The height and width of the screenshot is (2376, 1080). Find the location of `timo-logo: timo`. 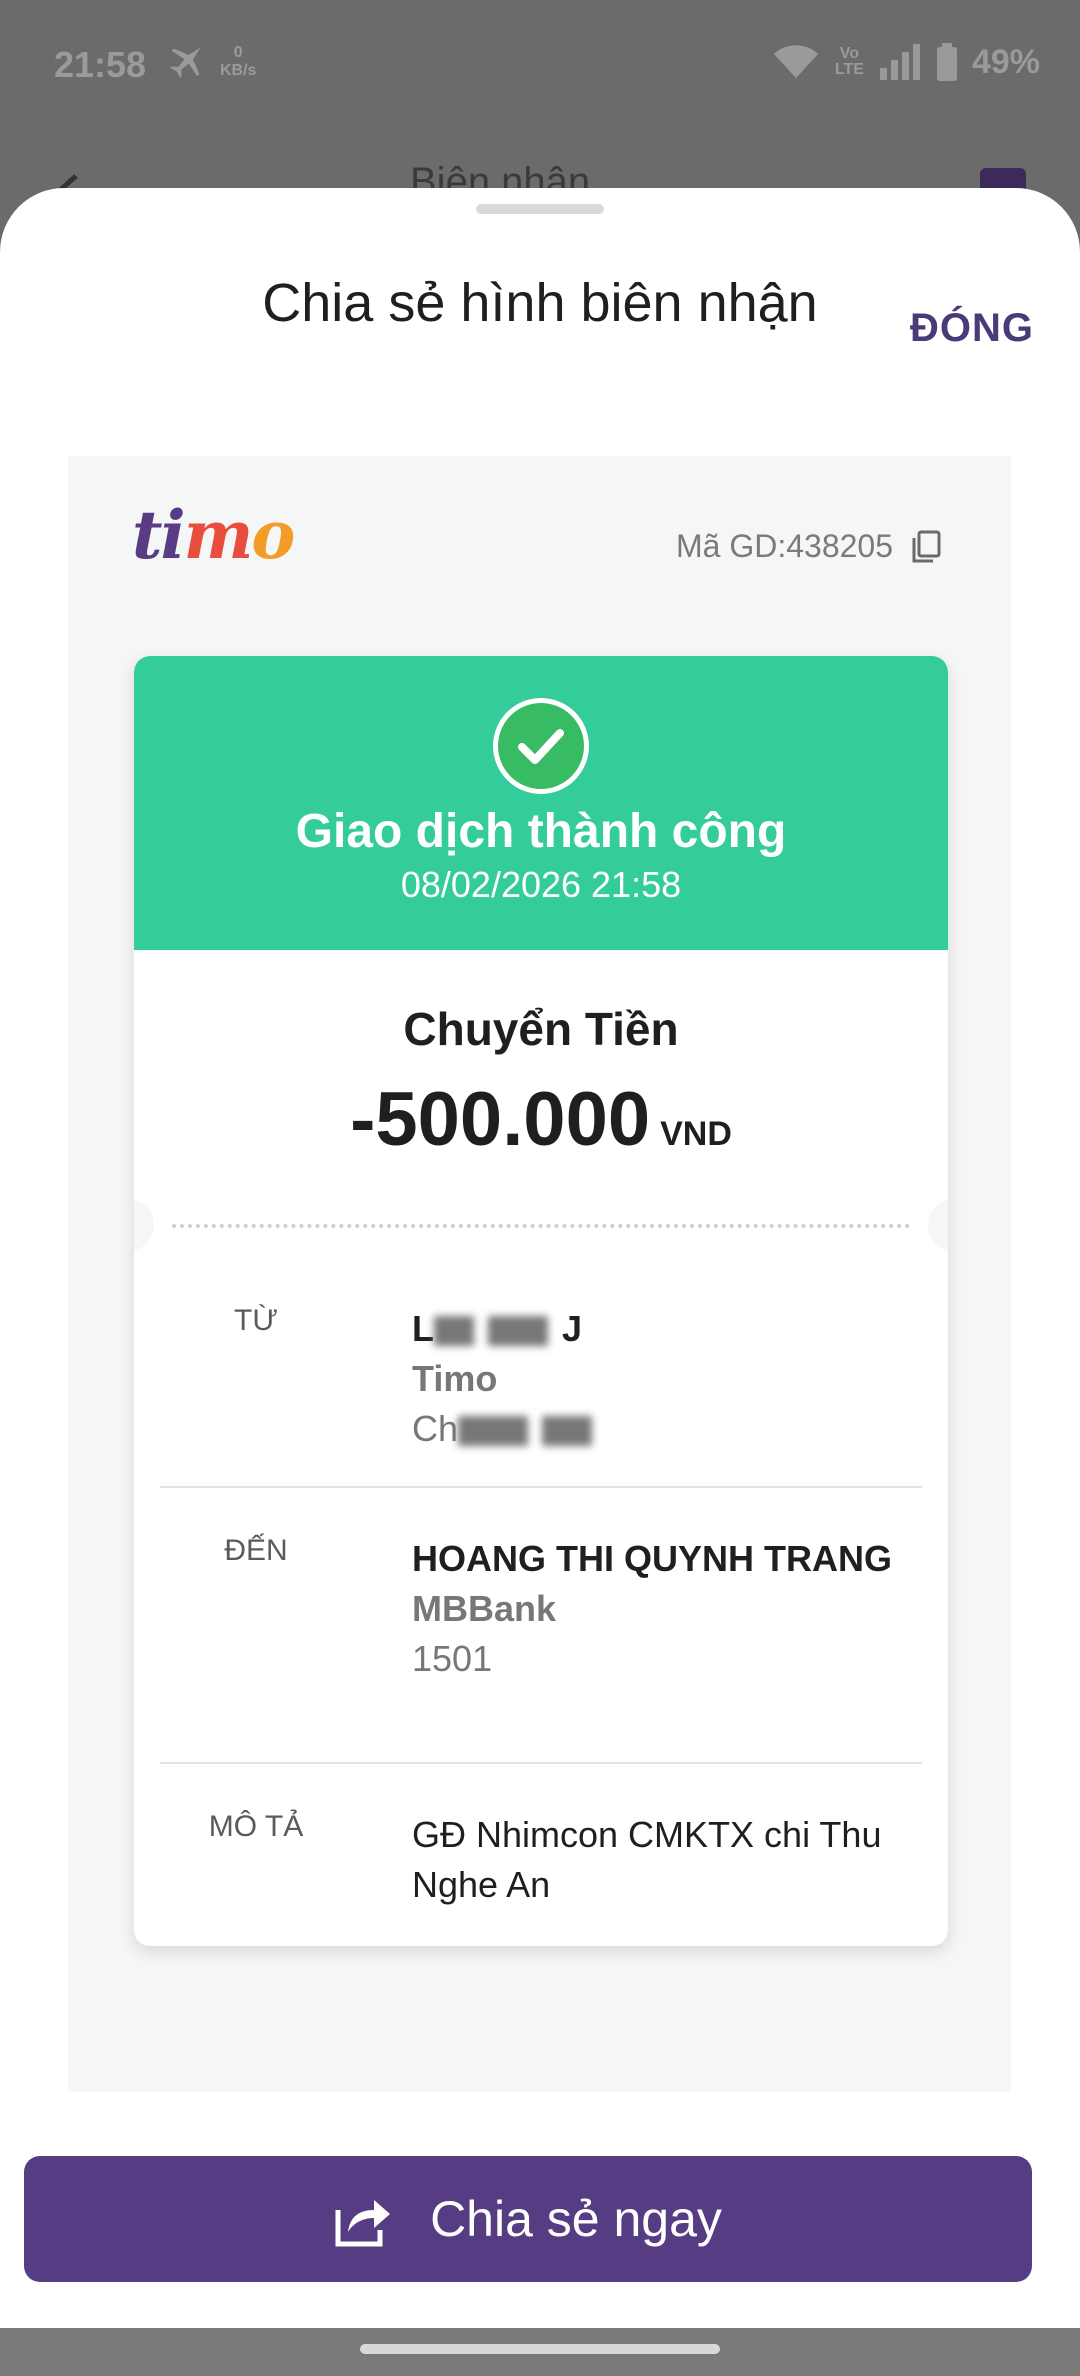

timo-logo: timo is located at coordinates (213, 535).